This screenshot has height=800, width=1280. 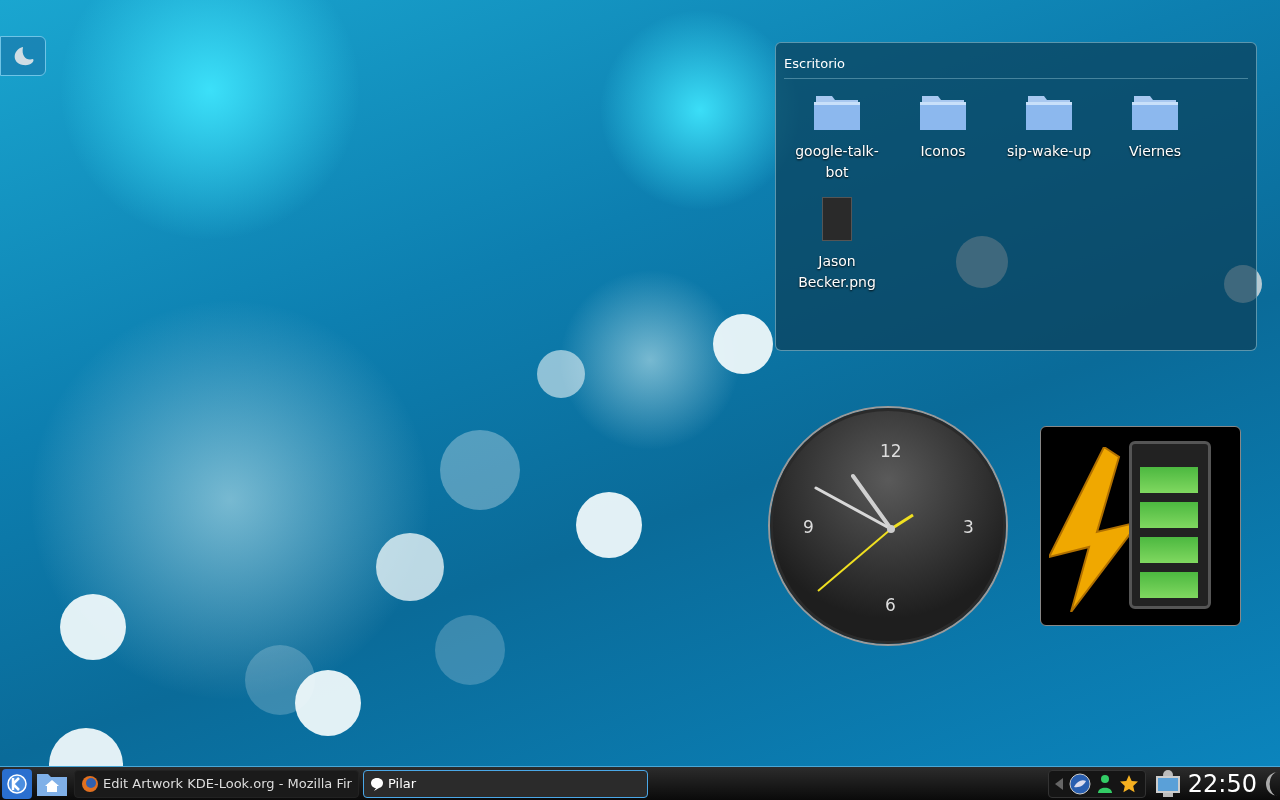 I want to click on file-label: google-talk-bot, so click(x=837, y=161).